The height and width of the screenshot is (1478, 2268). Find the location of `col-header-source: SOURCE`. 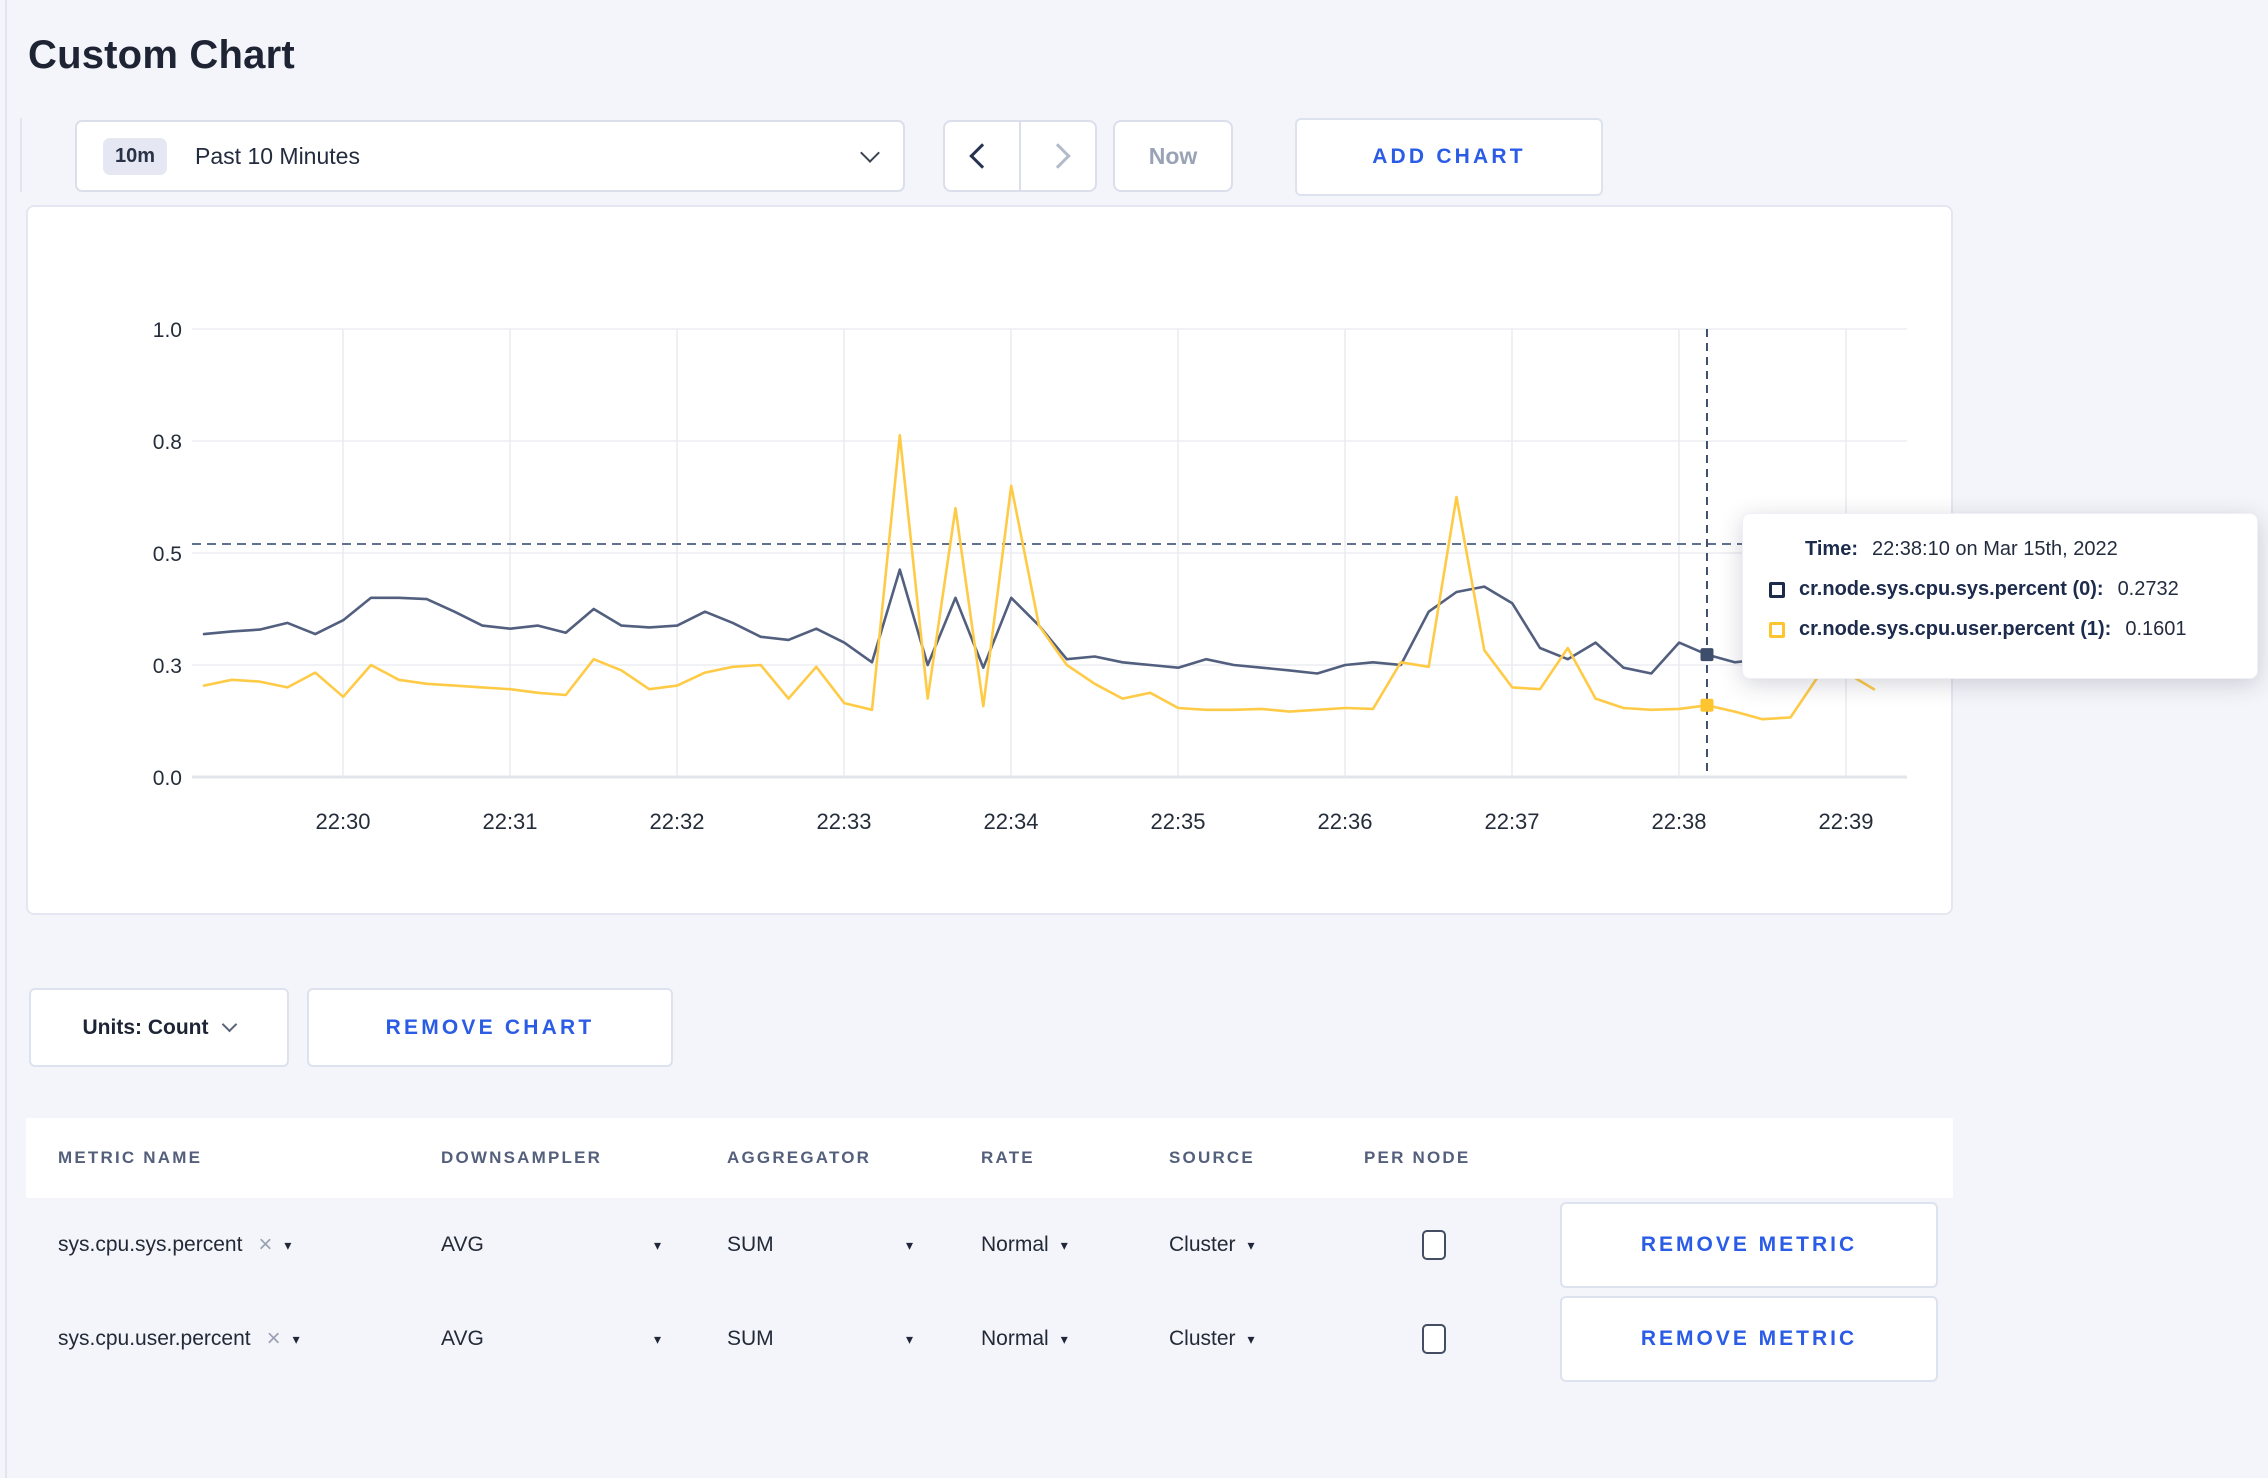

col-header-source: SOURCE is located at coordinates (1212, 1157).